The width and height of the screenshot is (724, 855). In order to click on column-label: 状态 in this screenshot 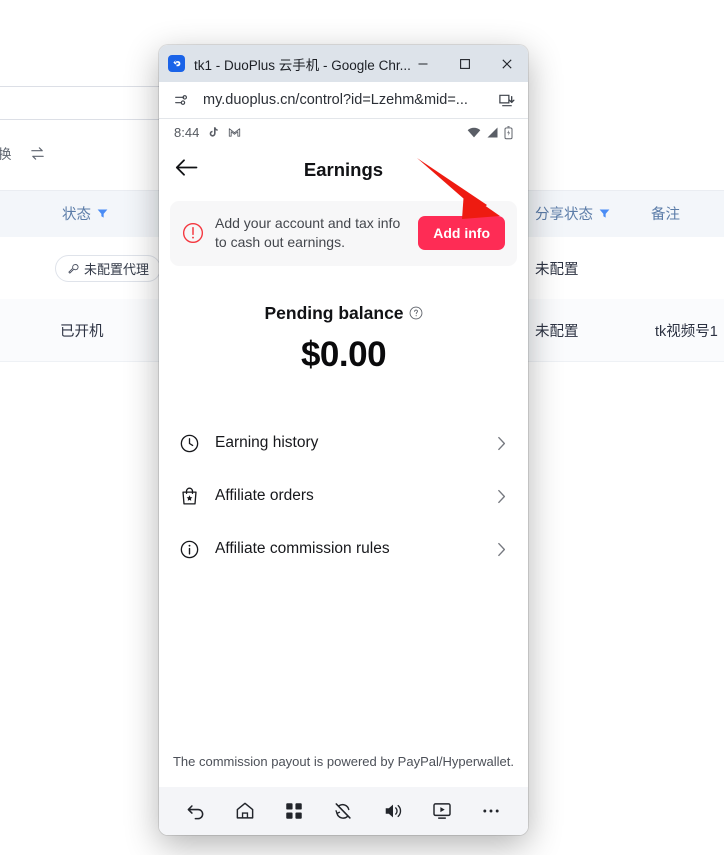, I will do `click(76, 215)`.